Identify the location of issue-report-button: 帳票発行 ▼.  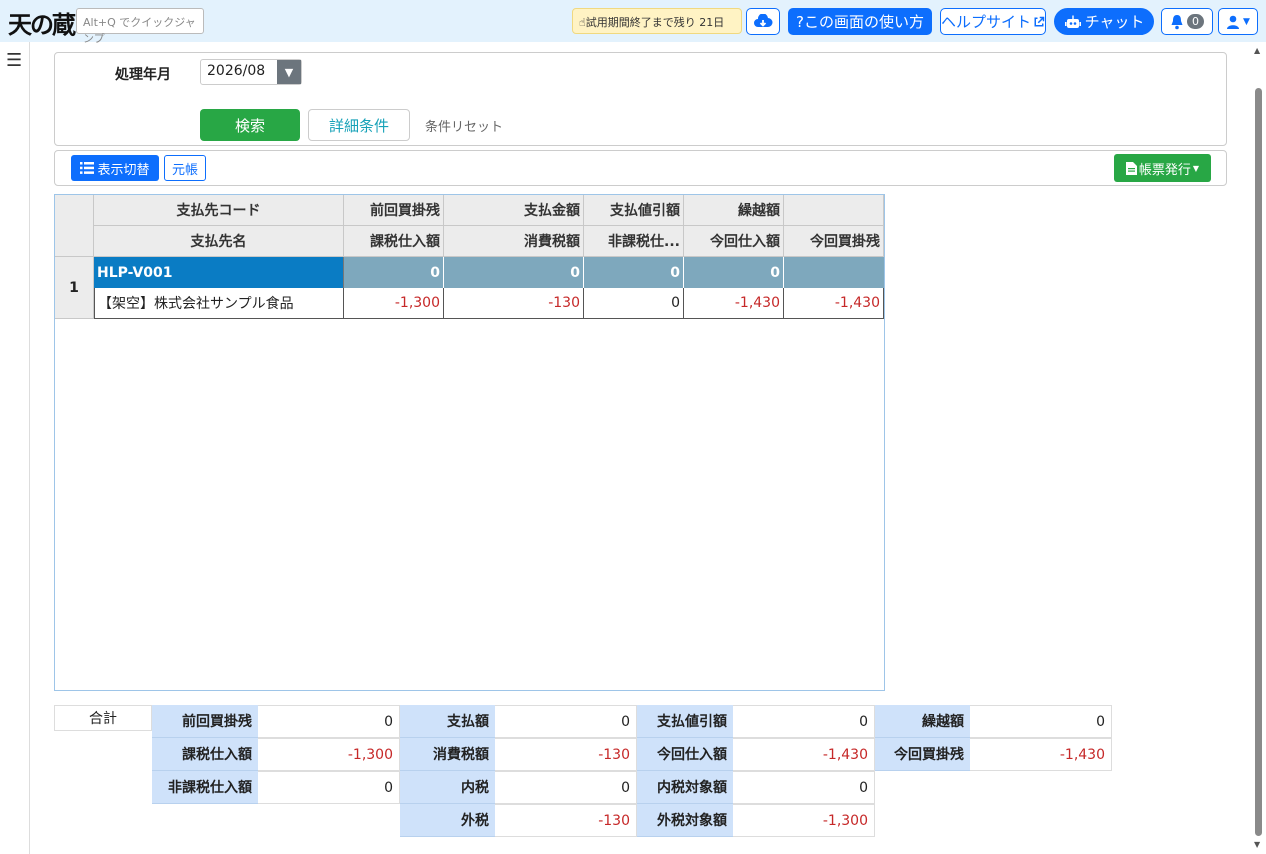
(1162, 168).